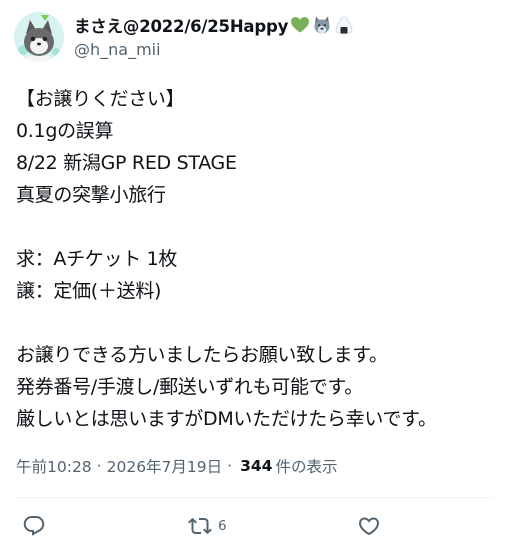  Describe the element at coordinates (91, 195) in the screenshot. I see `tweet-line: 真夏の突撃小旅行` at that location.